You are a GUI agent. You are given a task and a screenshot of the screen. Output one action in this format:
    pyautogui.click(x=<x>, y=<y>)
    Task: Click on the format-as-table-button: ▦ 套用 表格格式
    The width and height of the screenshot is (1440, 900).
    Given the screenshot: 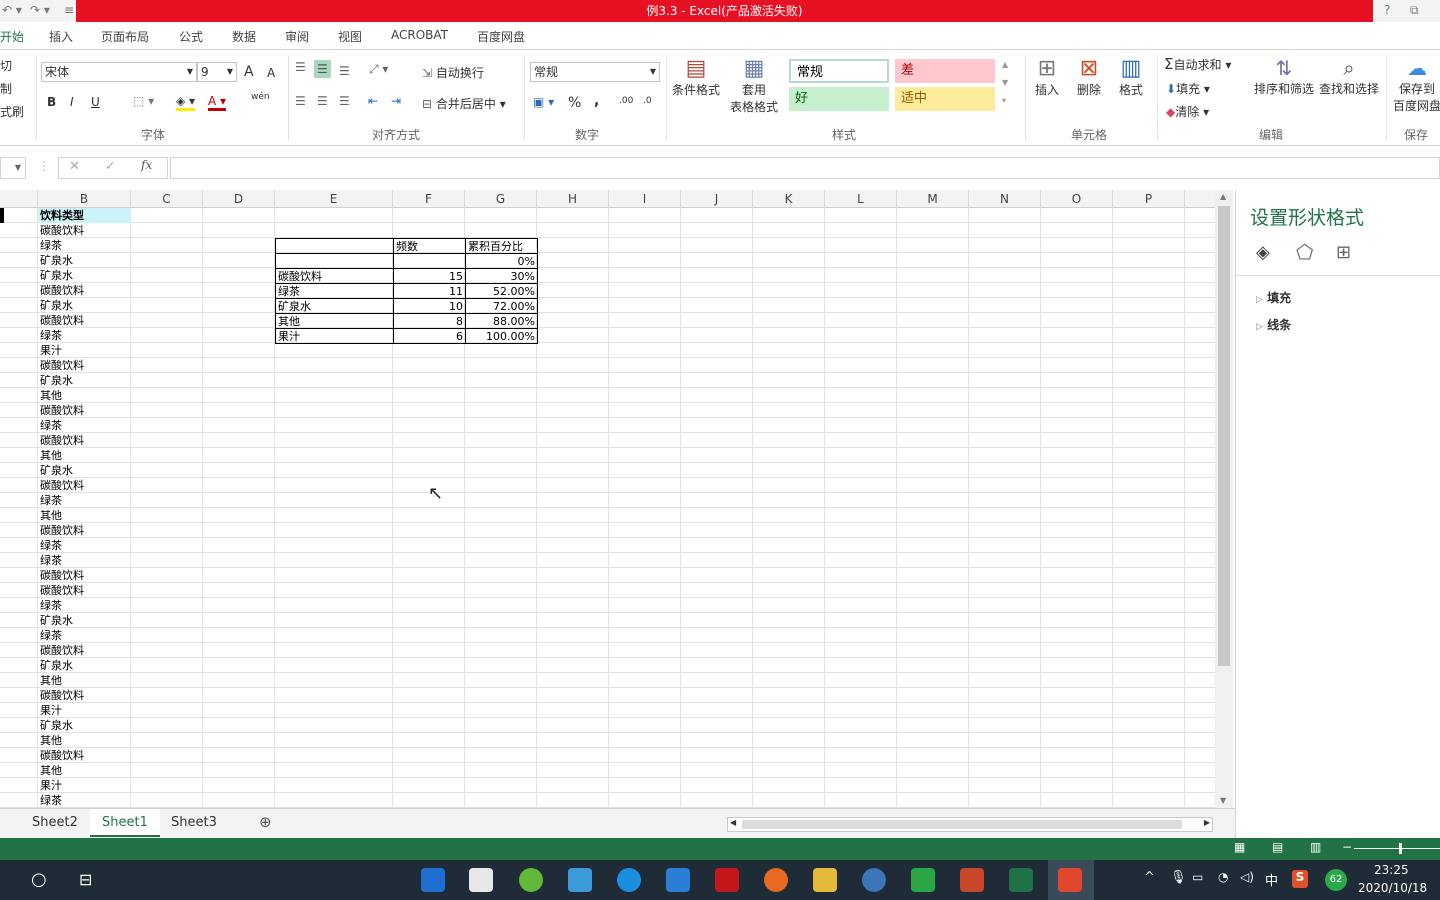 What is the action you would take?
    pyautogui.click(x=754, y=85)
    